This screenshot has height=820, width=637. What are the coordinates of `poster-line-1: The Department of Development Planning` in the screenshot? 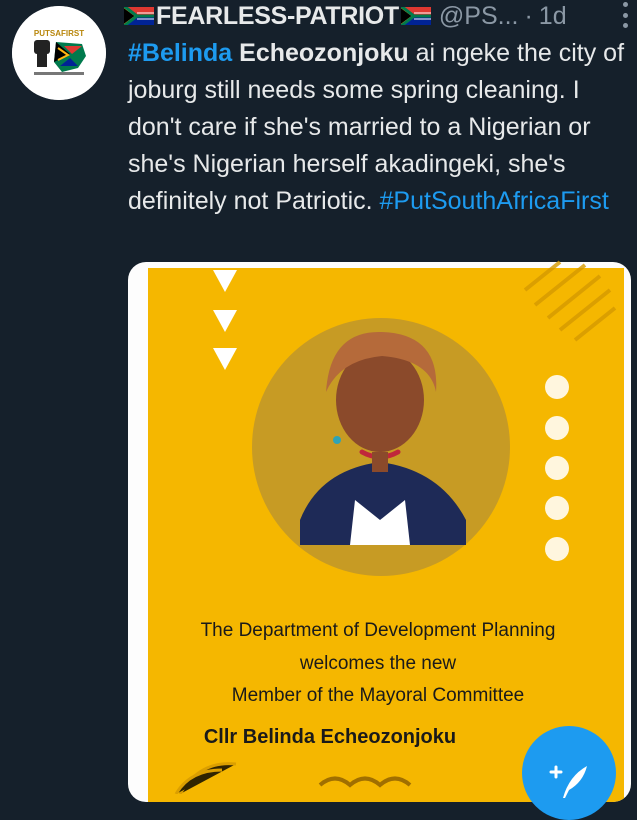 It's located at (378, 630).